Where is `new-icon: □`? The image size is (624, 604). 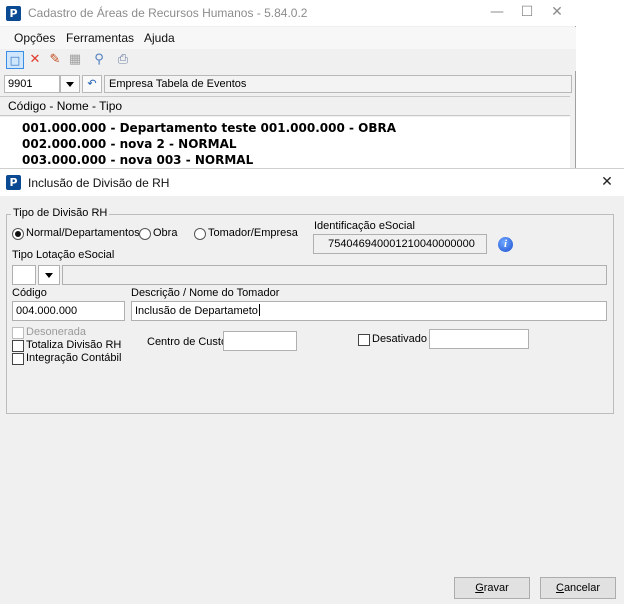 new-icon: □ is located at coordinates (15, 60).